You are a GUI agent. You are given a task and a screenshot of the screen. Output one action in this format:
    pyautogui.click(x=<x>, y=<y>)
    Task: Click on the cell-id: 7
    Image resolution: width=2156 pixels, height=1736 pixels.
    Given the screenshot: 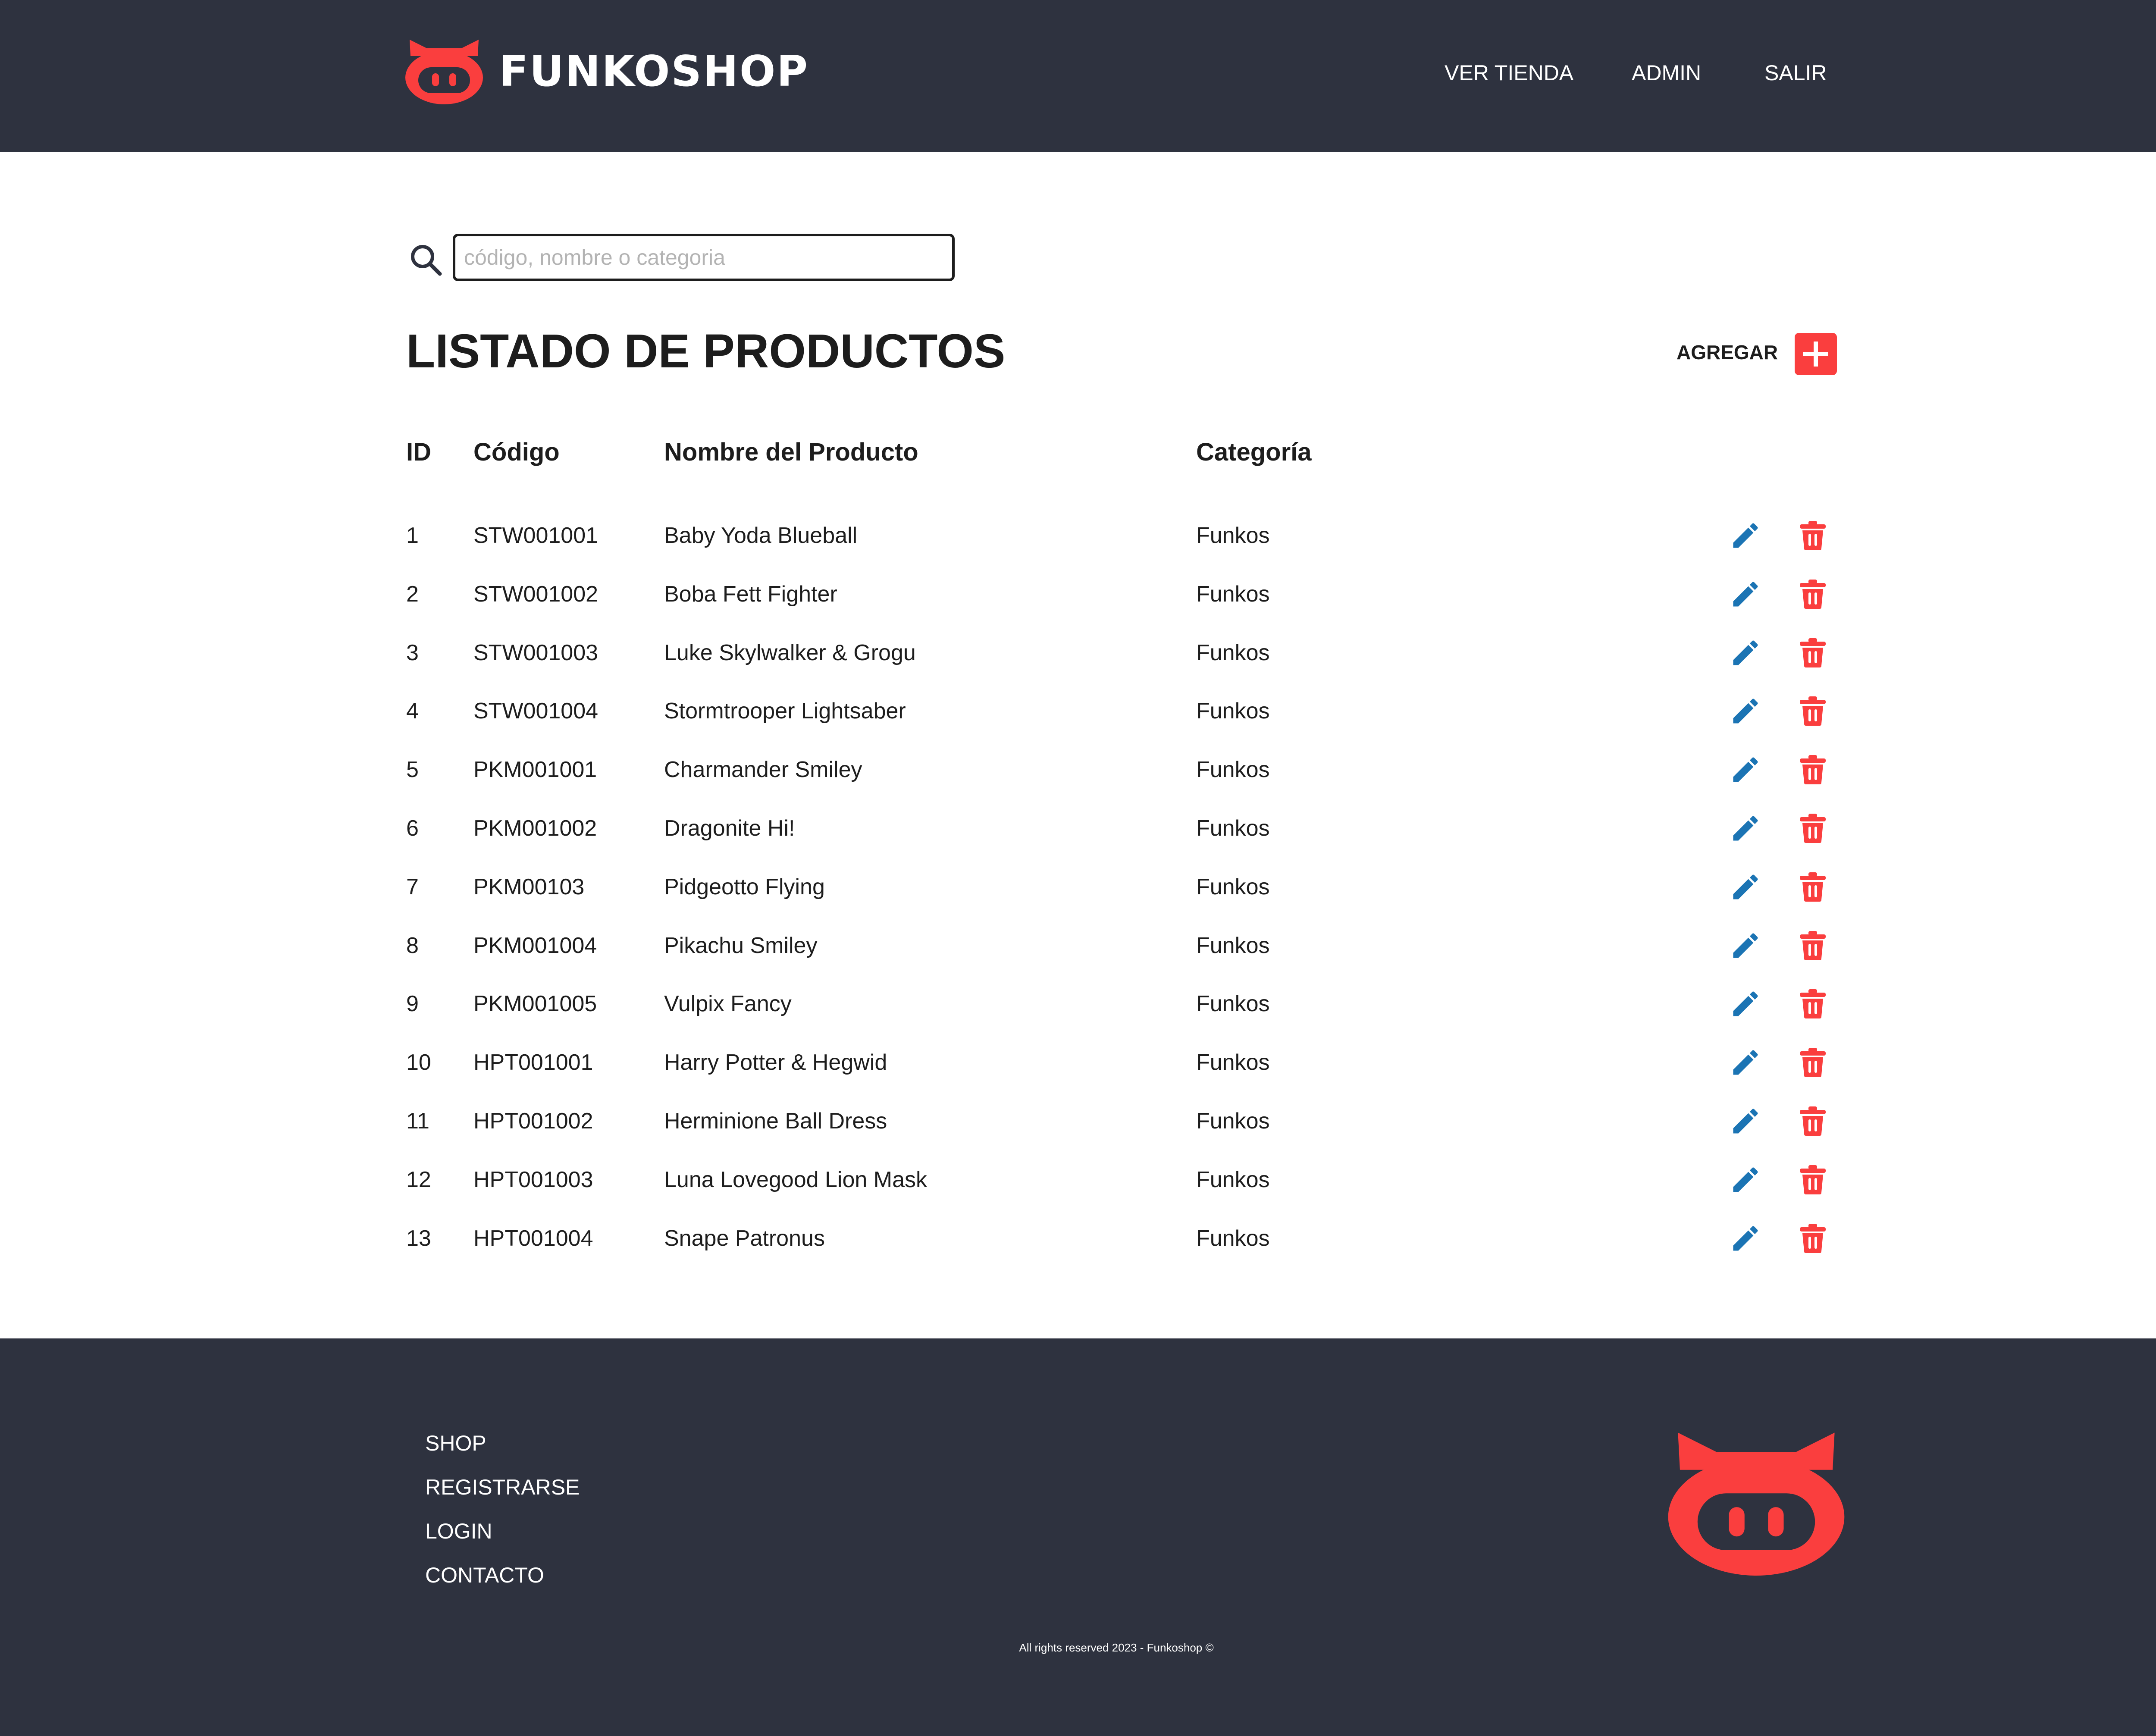 What is the action you would take?
    pyautogui.click(x=412, y=886)
    